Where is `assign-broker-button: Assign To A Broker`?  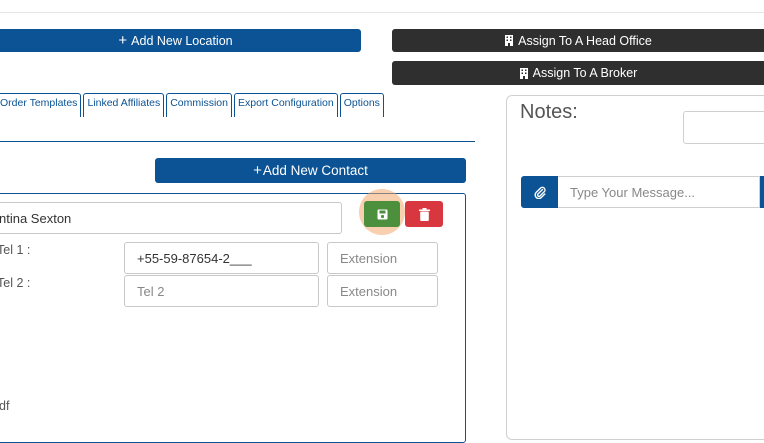
assign-broker-button: Assign To A Broker is located at coordinates (578, 73).